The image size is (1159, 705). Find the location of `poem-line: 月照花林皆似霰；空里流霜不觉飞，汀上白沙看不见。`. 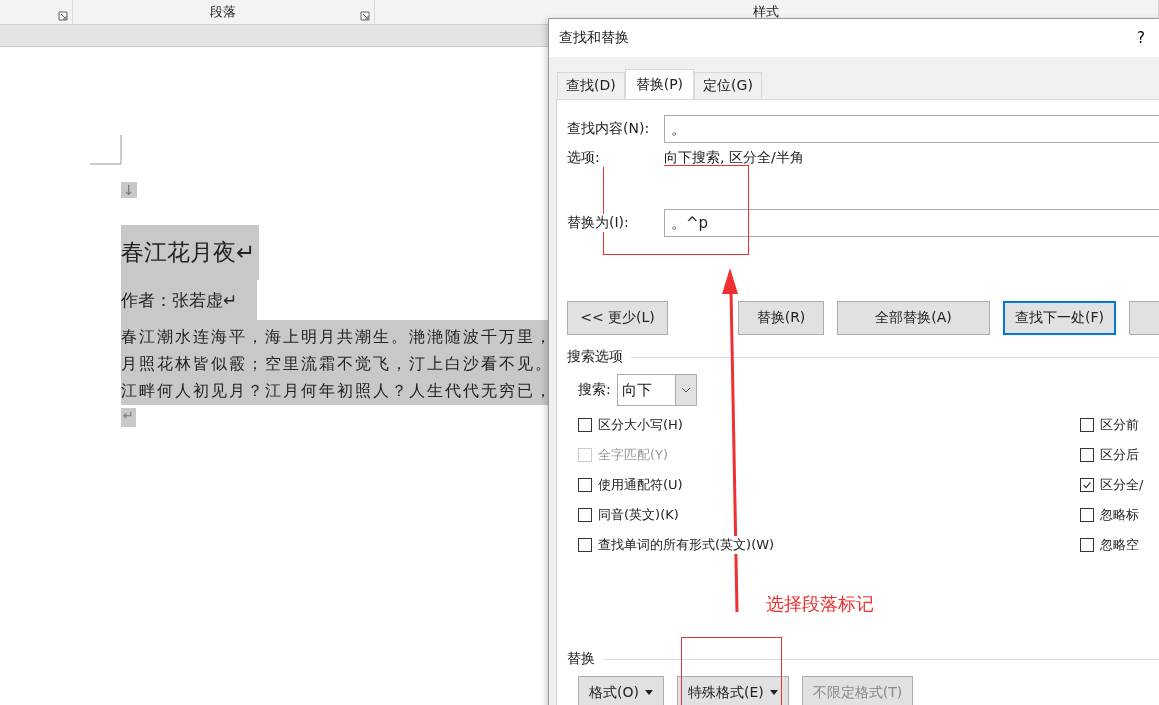

poem-line: 月照花林皆似霰；空里流霜不觉飞，汀上白沙看不见。 is located at coordinates (336, 364).